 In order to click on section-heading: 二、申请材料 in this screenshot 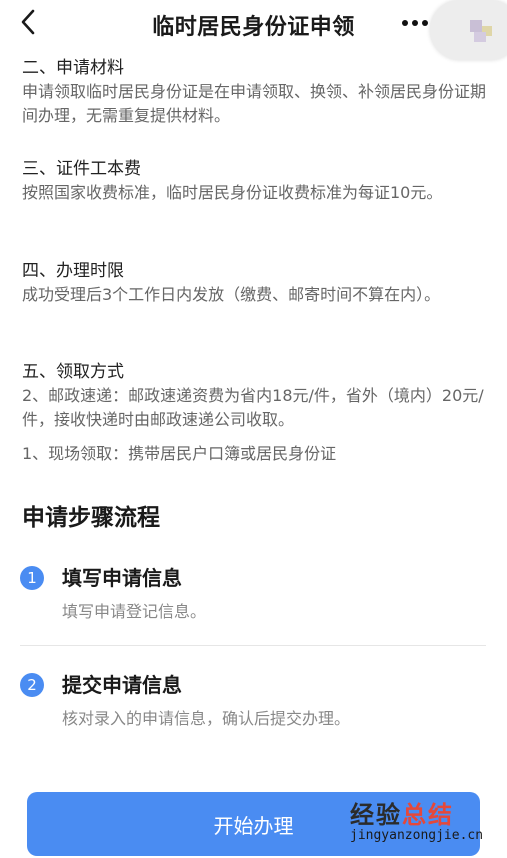, I will do `click(73, 68)`.